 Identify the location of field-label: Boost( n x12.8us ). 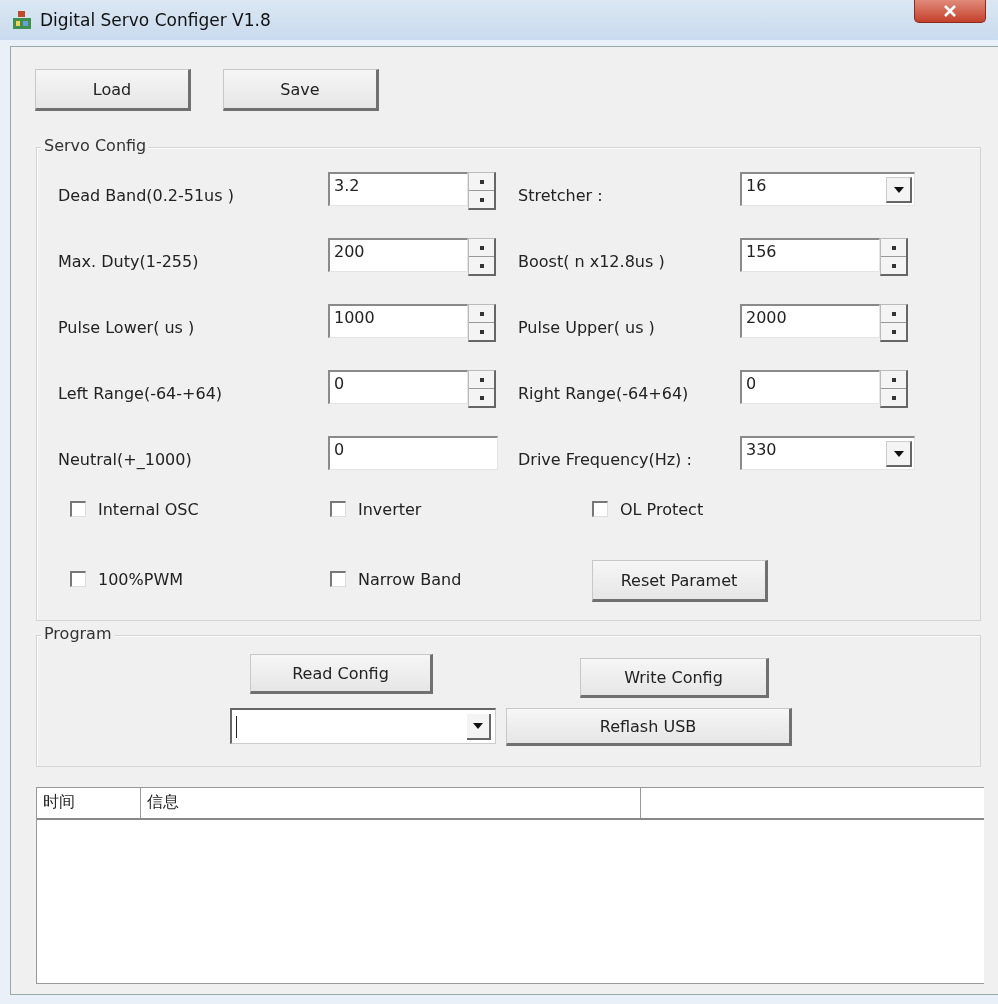
(592, 261).